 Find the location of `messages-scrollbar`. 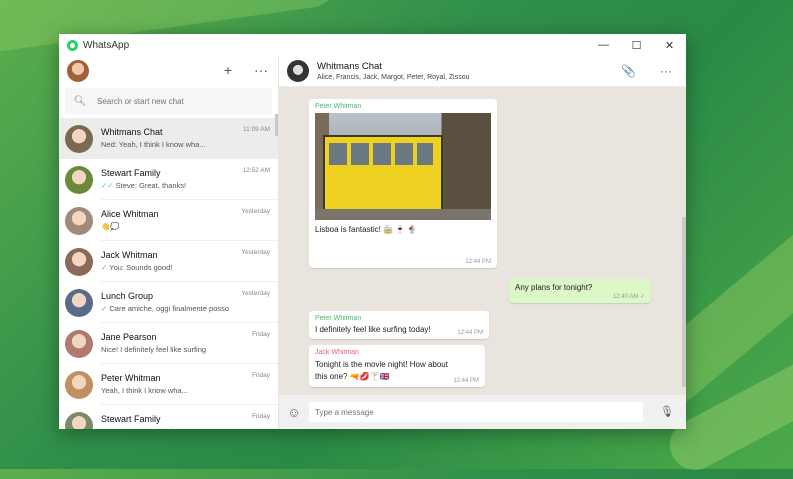

messages-scrollbar is located at coordinates (684, 302).